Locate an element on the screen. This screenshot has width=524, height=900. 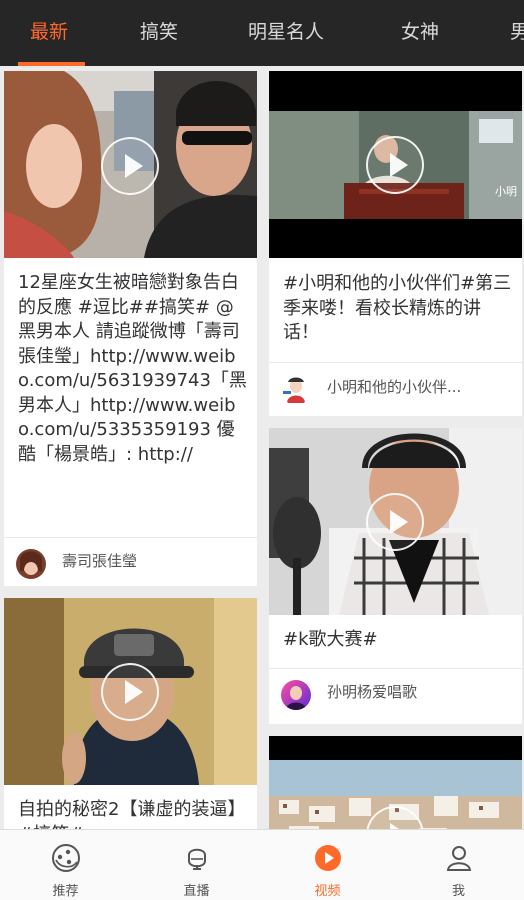
tab-celebrities: 明星名人 is located at coordinates (286, 33).